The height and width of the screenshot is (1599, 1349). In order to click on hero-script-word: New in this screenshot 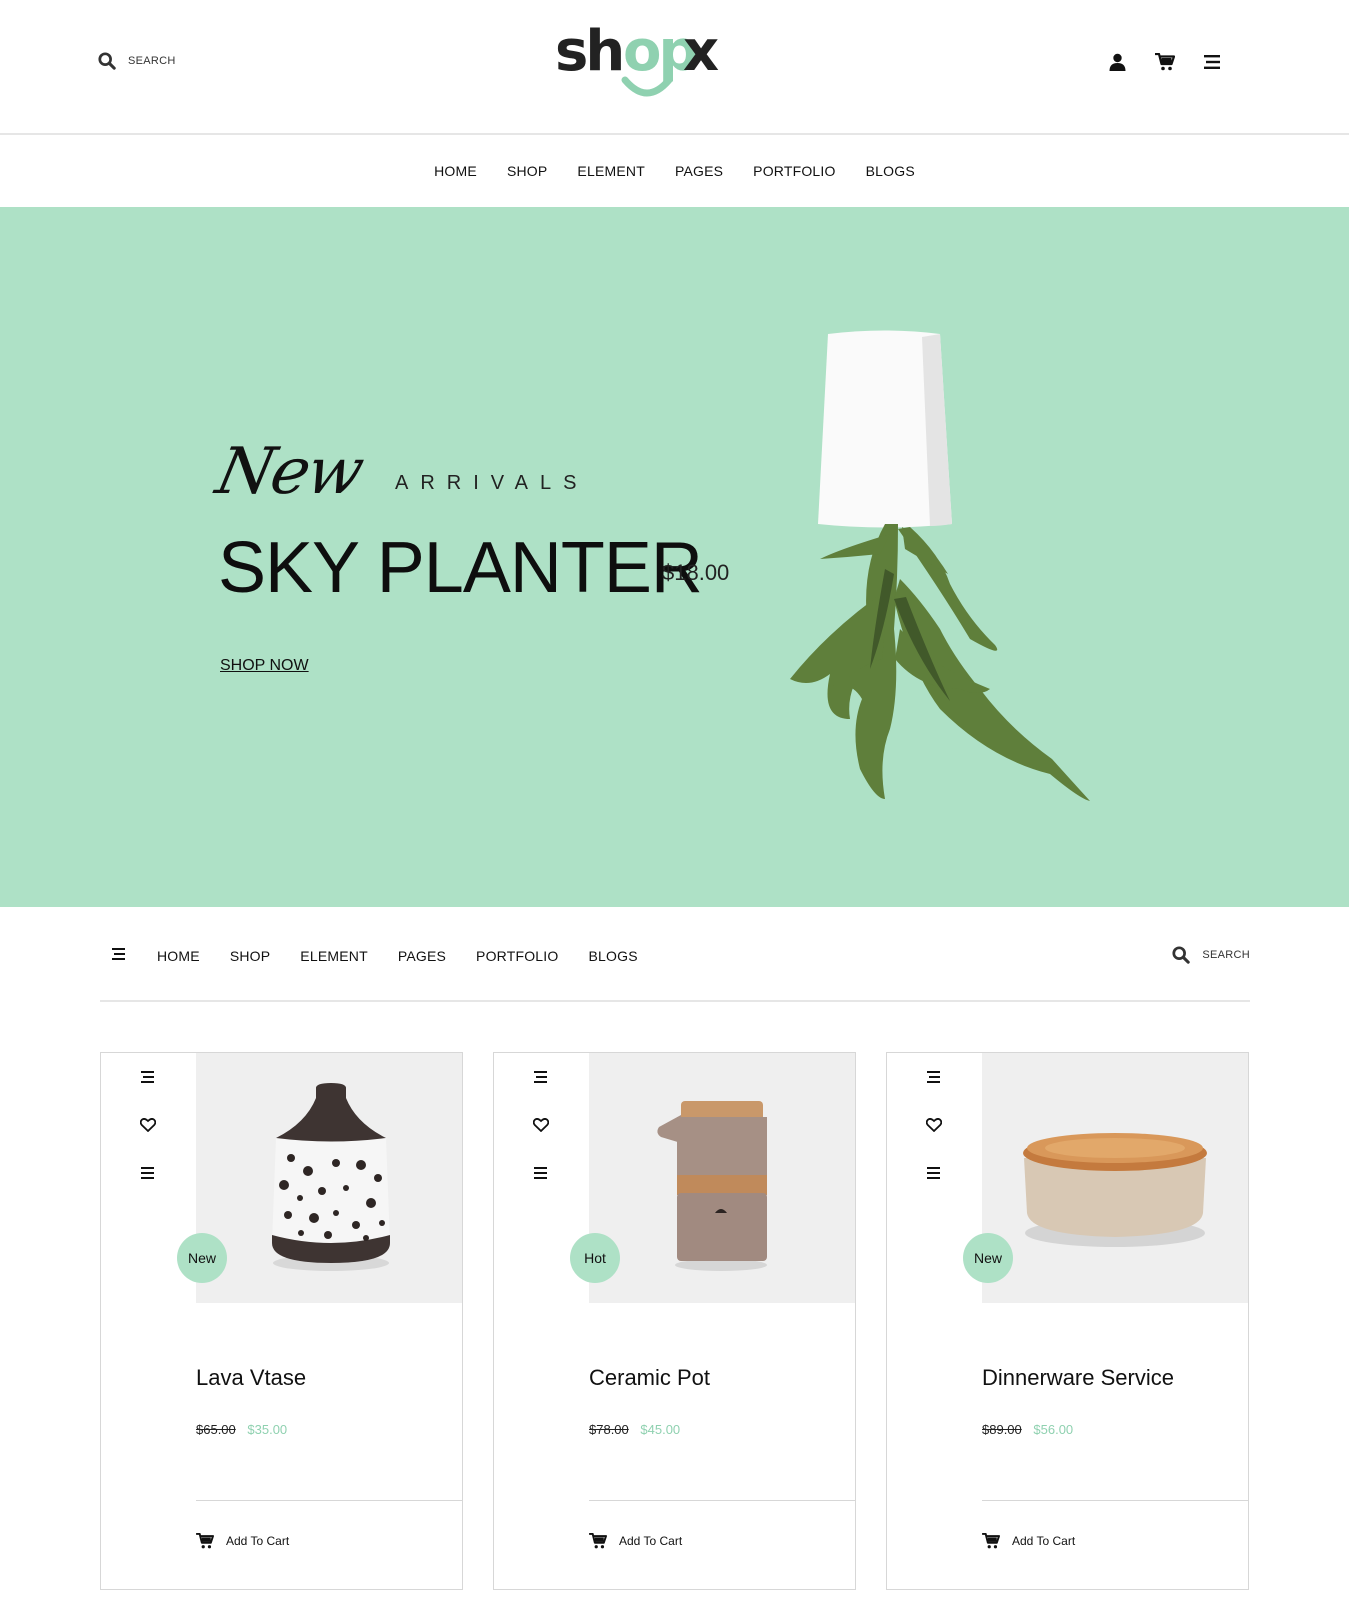, I will do `click(289, 472)`.